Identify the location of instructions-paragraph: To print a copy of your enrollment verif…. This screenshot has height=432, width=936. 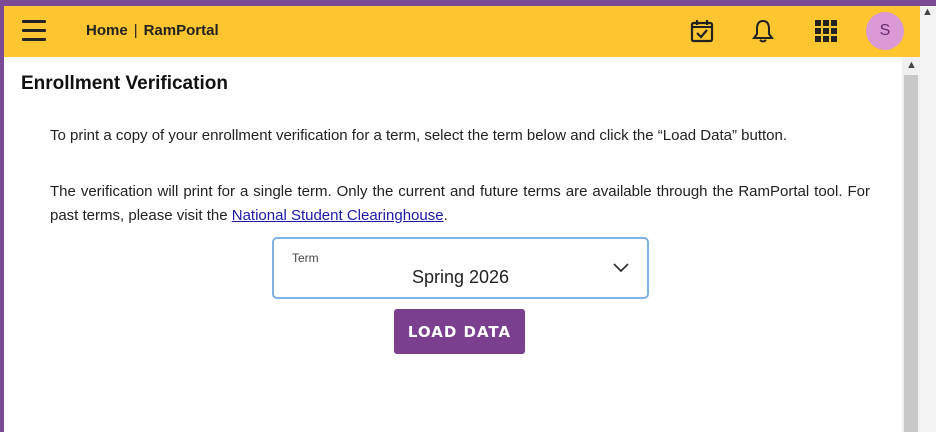
(419, 135).